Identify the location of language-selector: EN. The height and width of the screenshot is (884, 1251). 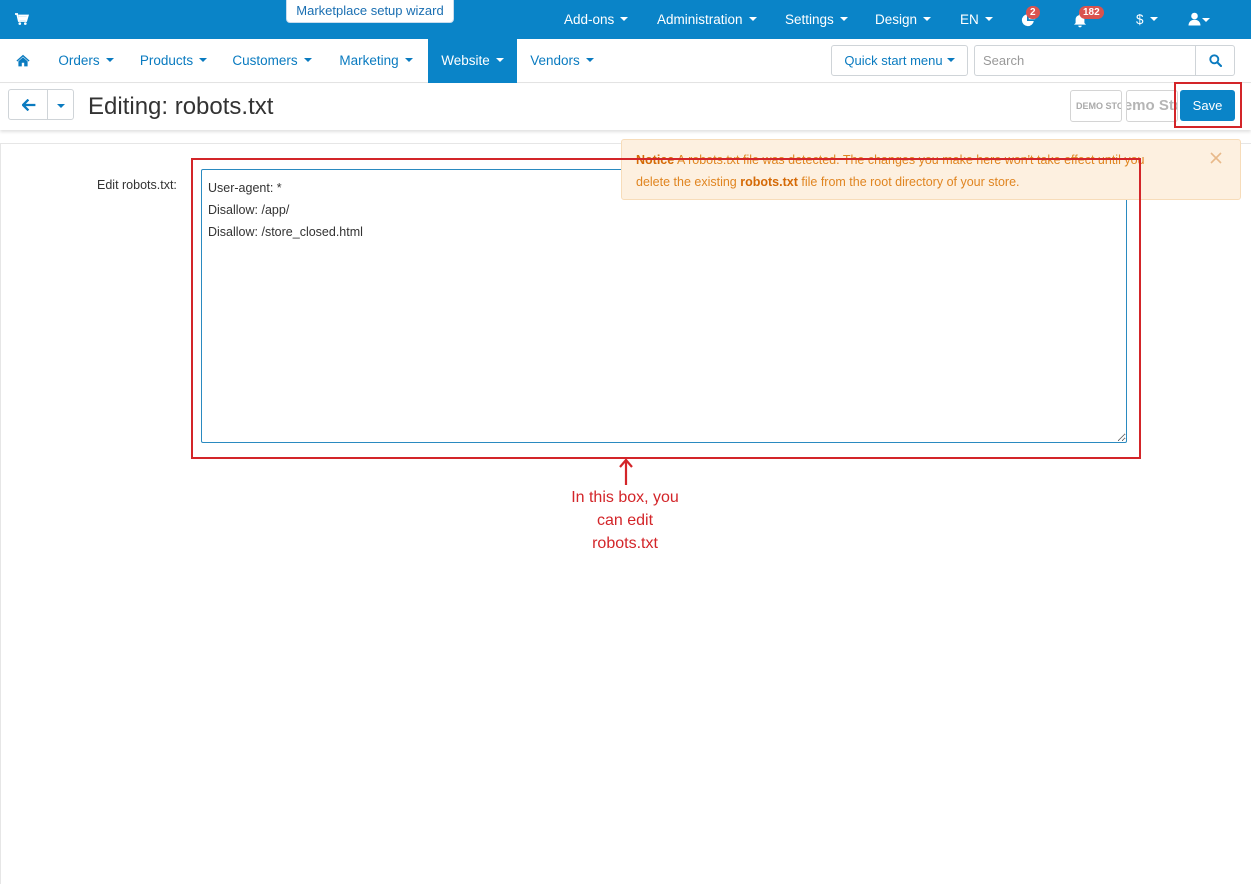
(976, 19).